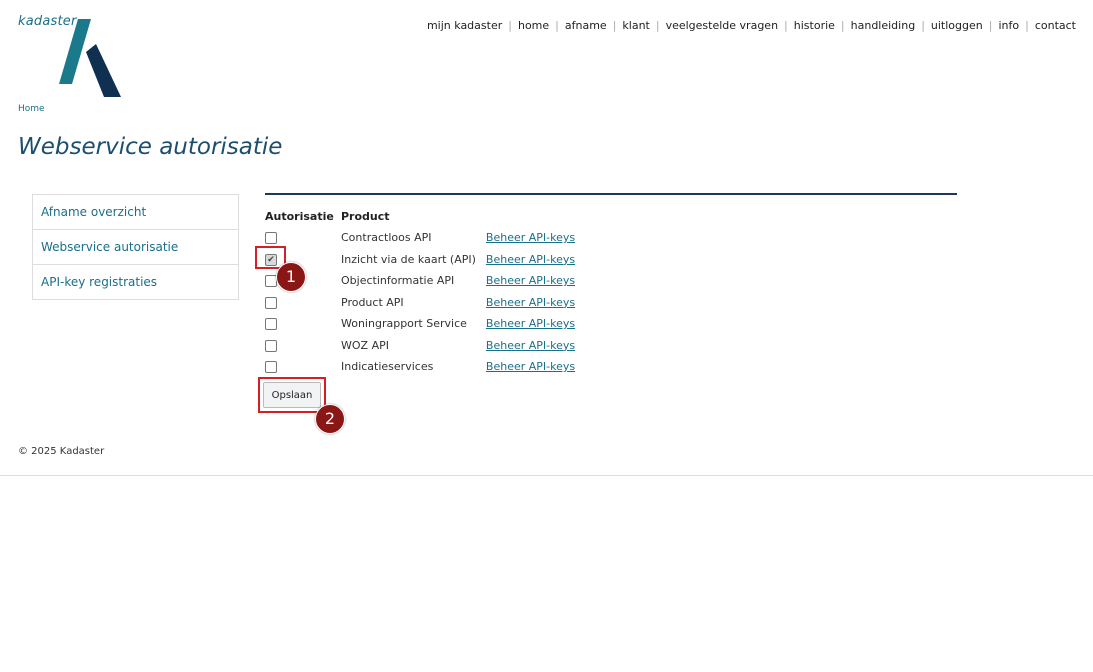 This screenshot has height=672, width=1093. Describe the element at coordinates (299, 216) in the screenshot. I see `column-header-autorisatie: Autorisatie` at that location.